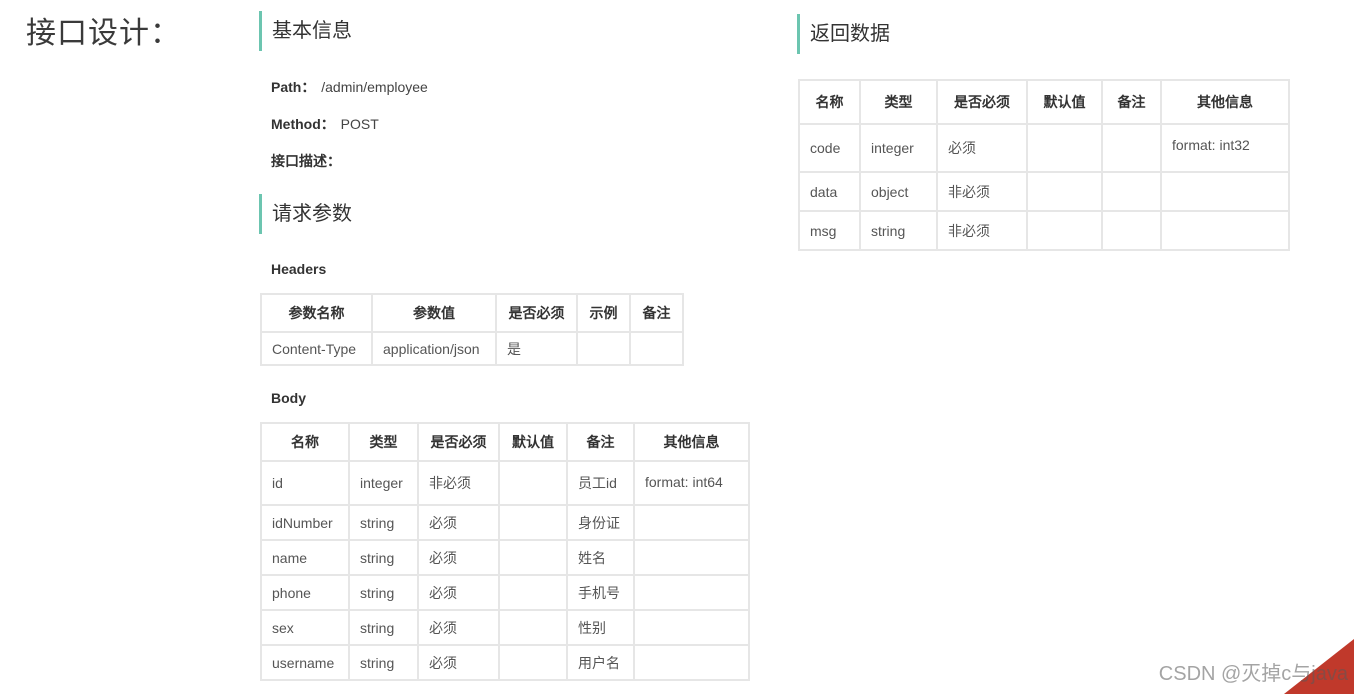 This screenshot has width=1354, height=694. I want to click on body-table-col-header: 类型, so click(383, 442).